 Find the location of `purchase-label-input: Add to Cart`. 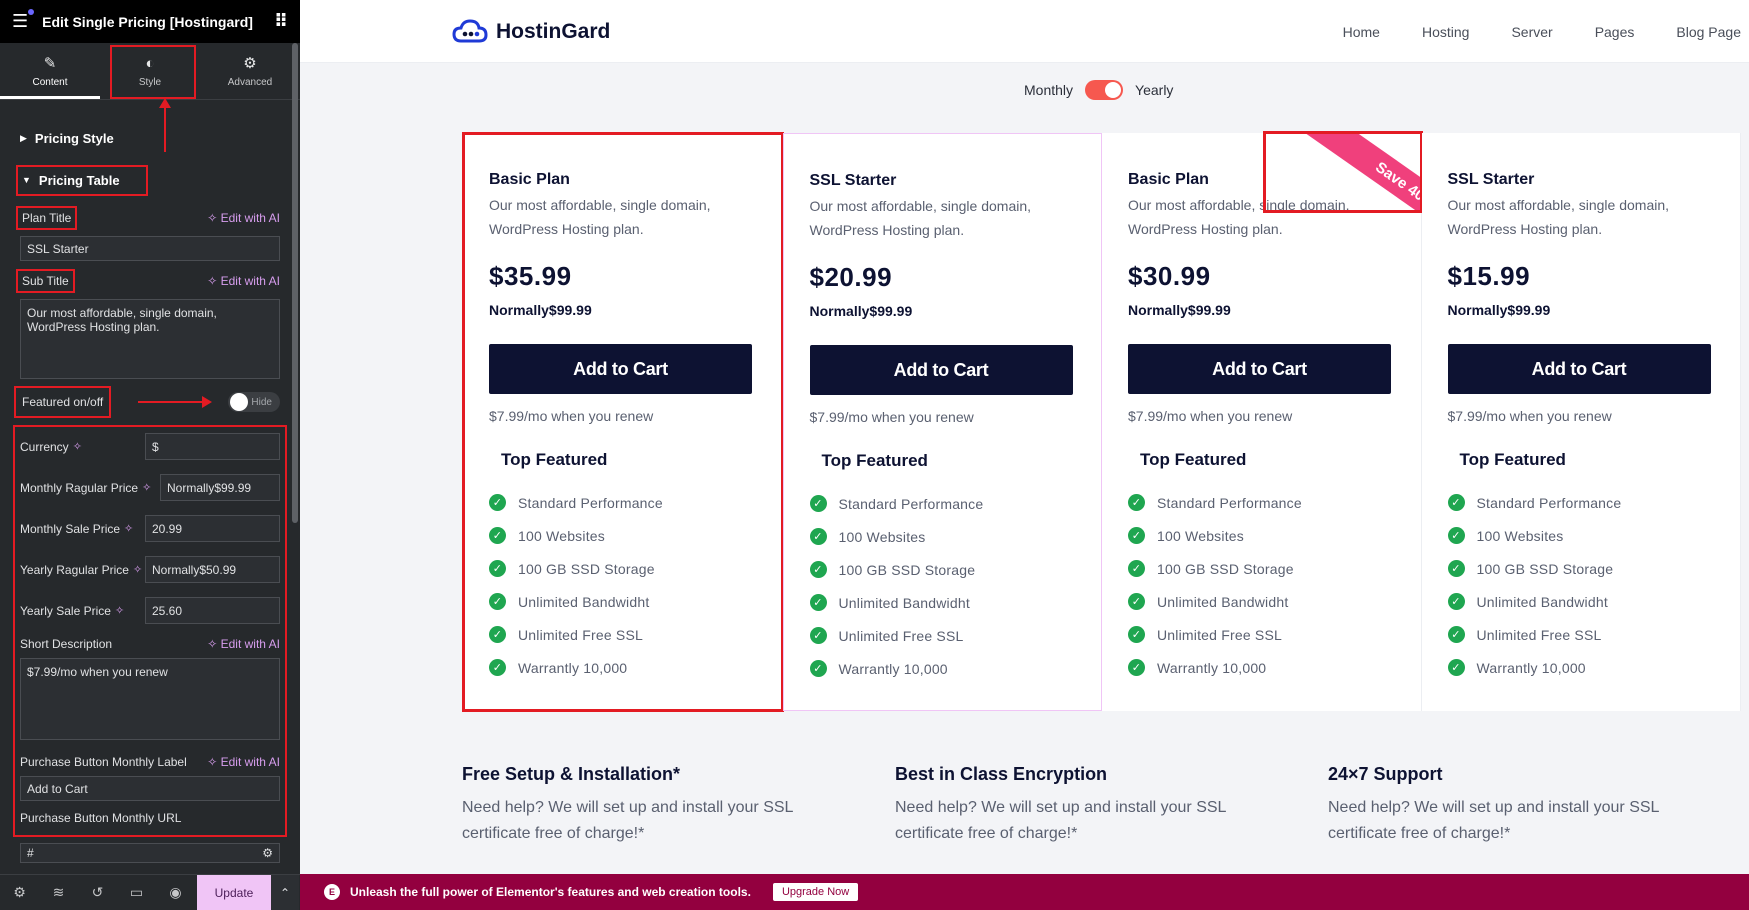

purchase-label-input: Add to Cart is located at coordinates (150, 788).